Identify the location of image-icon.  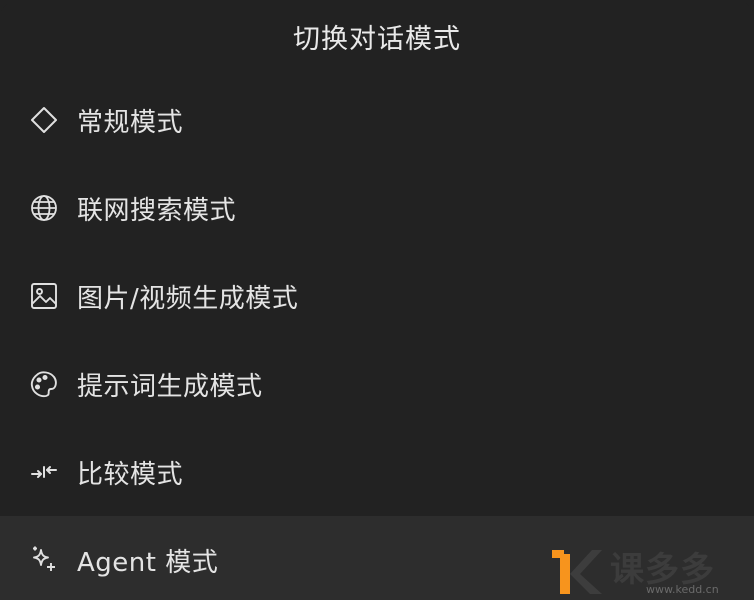
(44, 296).